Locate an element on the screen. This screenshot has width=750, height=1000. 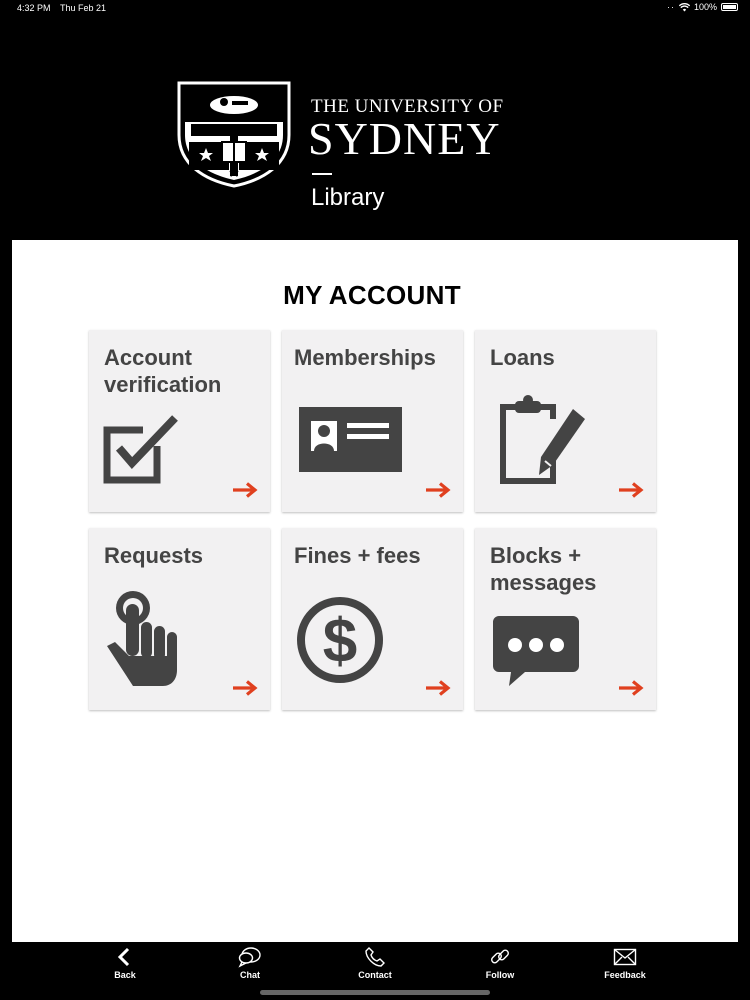
university-name-line2: SYDNEY is located at coordinates (404, 138).